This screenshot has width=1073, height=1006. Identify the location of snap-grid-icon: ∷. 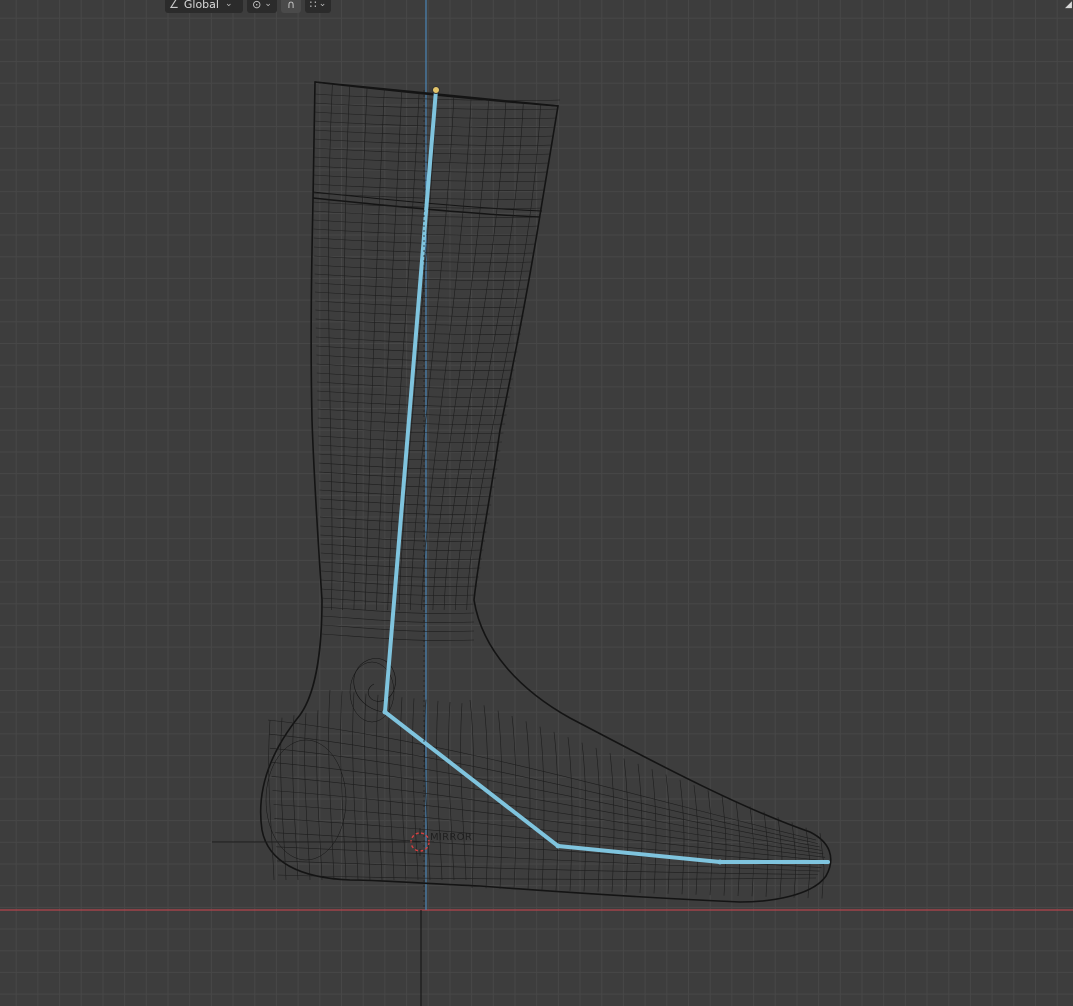
(313, 5).